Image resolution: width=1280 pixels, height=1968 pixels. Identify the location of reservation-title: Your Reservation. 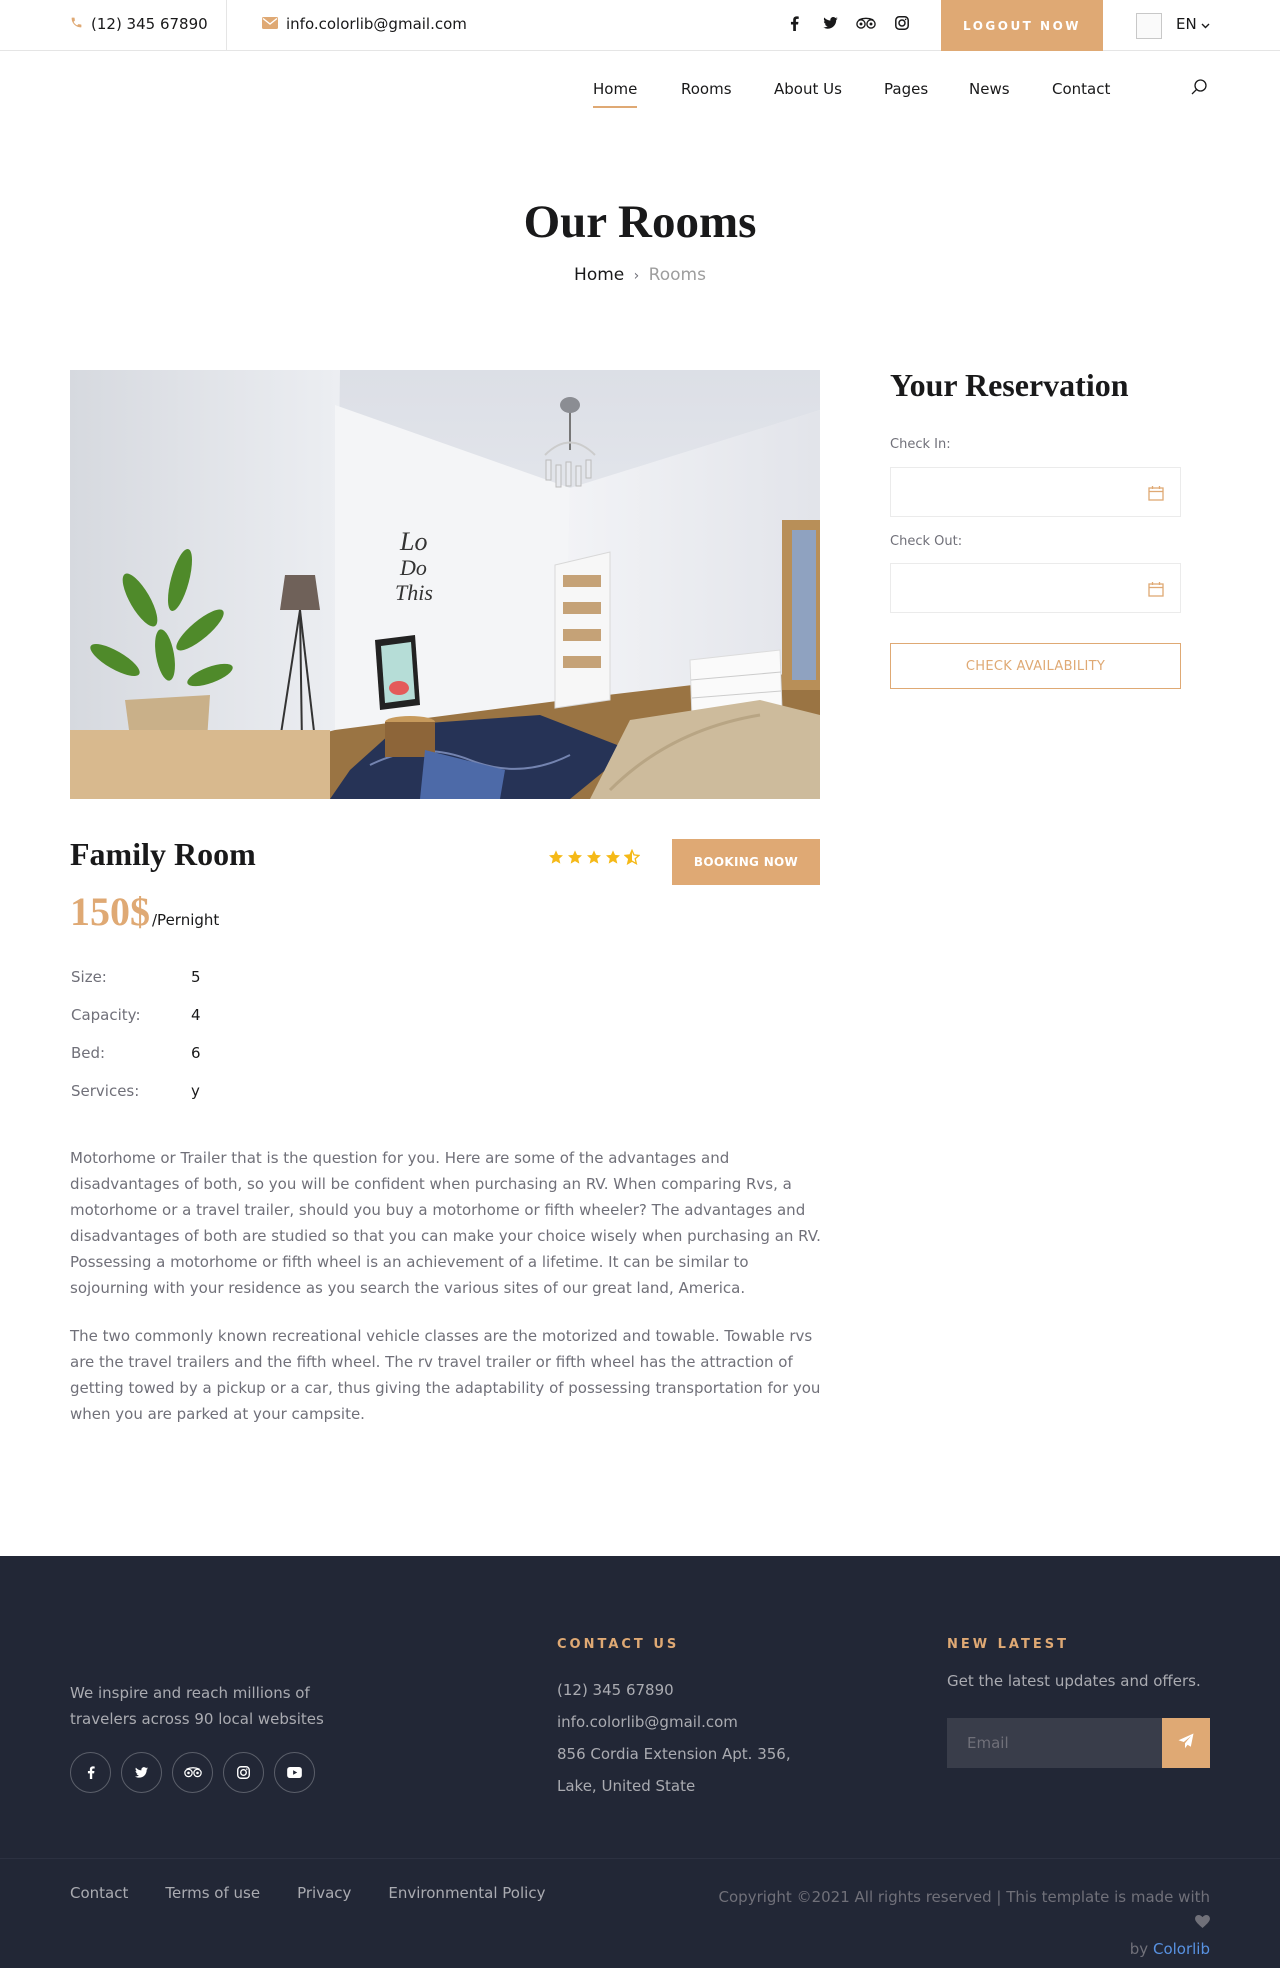
(1009, 385).